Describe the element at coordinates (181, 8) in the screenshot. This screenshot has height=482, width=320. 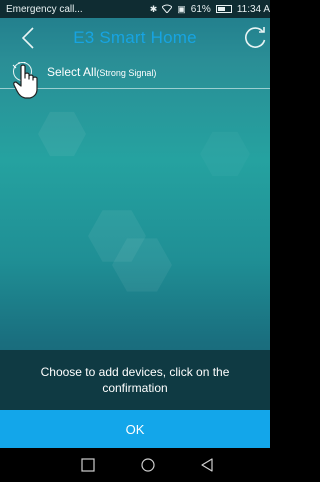
I see `sim-icon: ▣` at that location.